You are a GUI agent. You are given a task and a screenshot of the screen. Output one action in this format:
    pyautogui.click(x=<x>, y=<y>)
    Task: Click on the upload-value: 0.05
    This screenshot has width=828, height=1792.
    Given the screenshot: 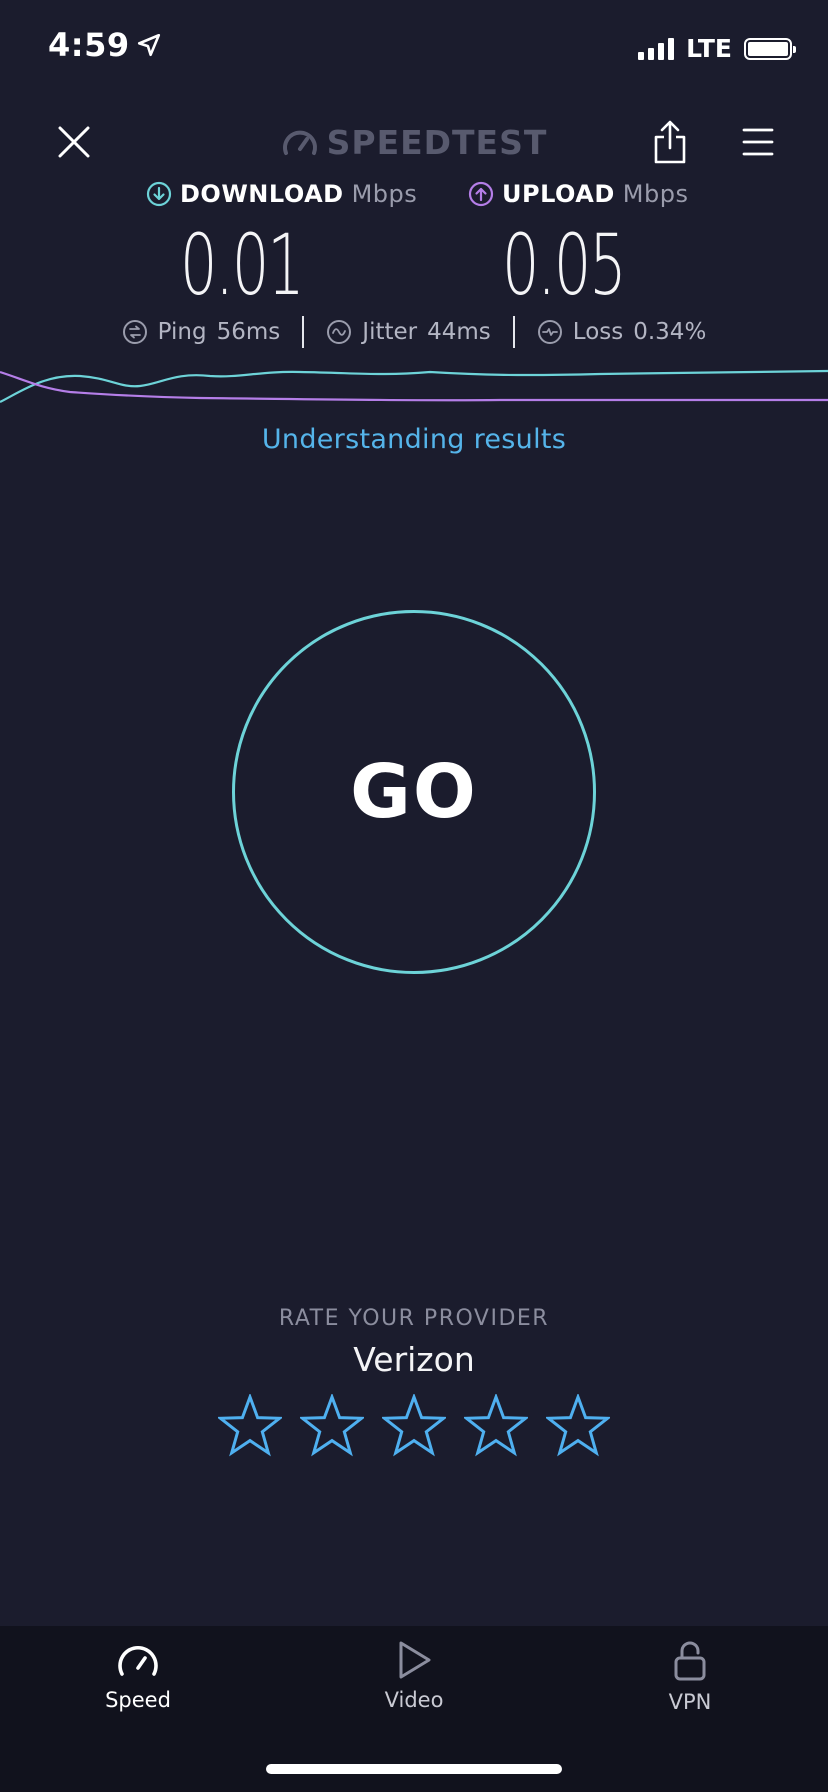 What is the action you would take?
    pyautogui.click(x=564, y=265)
    